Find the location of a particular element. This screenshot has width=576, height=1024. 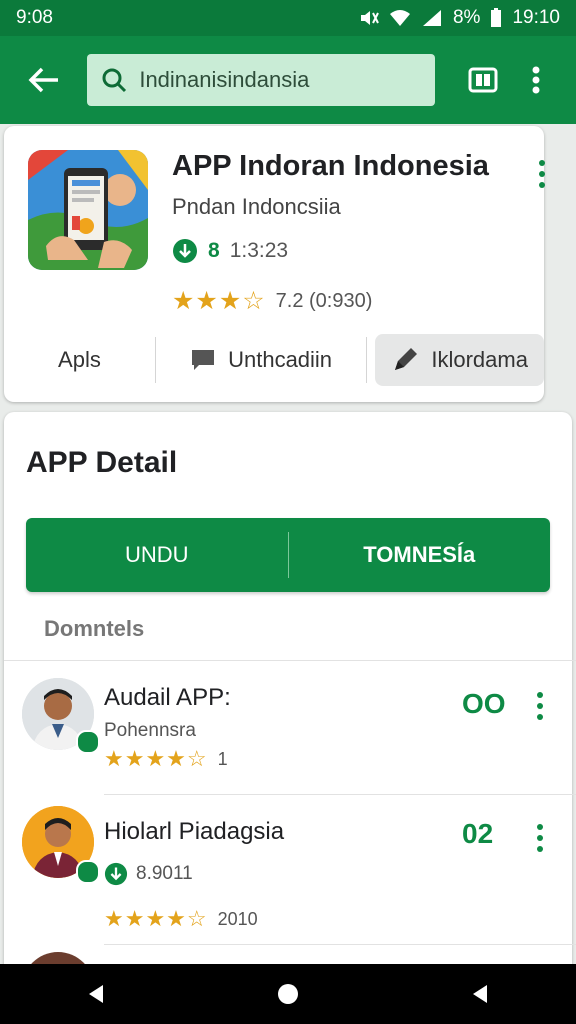

status-bar: 9:08 8% 19:10 is located at coordinates (288, 18).